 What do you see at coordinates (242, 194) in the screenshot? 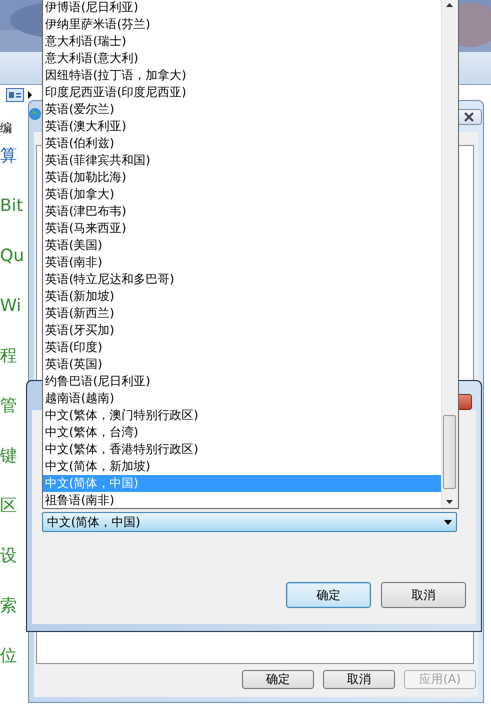
I see `language-option: 英语(加拿大)` at bounding box center [242, 194].